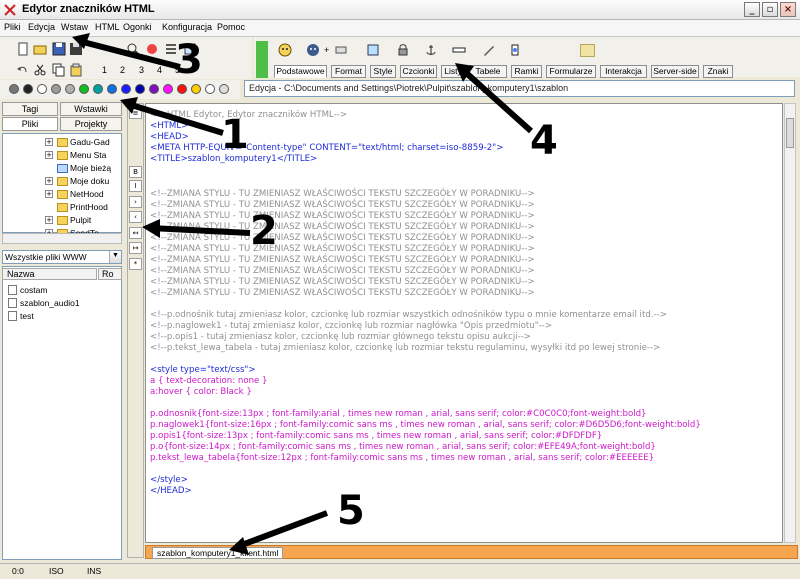  What do you see at coordinates (489, 50) in the screenshot?
I see `pencil-icon` at bounding box center [489, 50].